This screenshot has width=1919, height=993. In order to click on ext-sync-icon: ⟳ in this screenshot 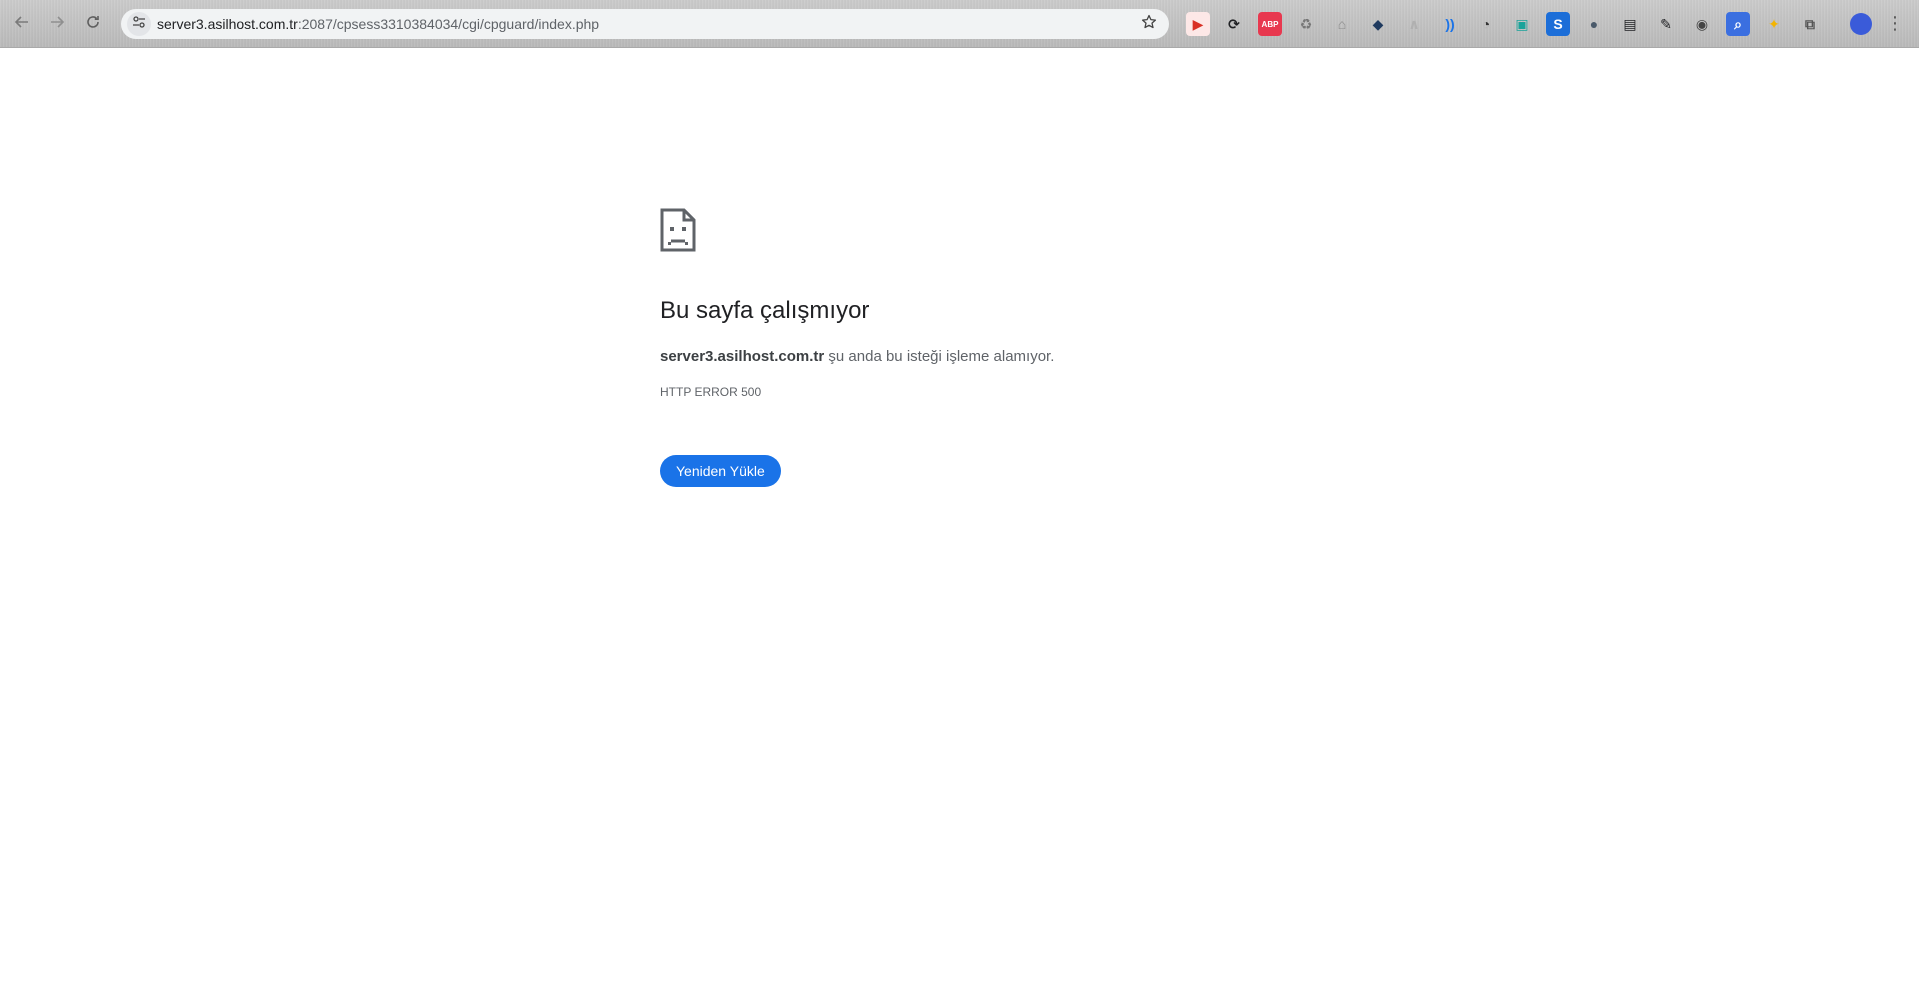, I will do `click(1234, 24)`.